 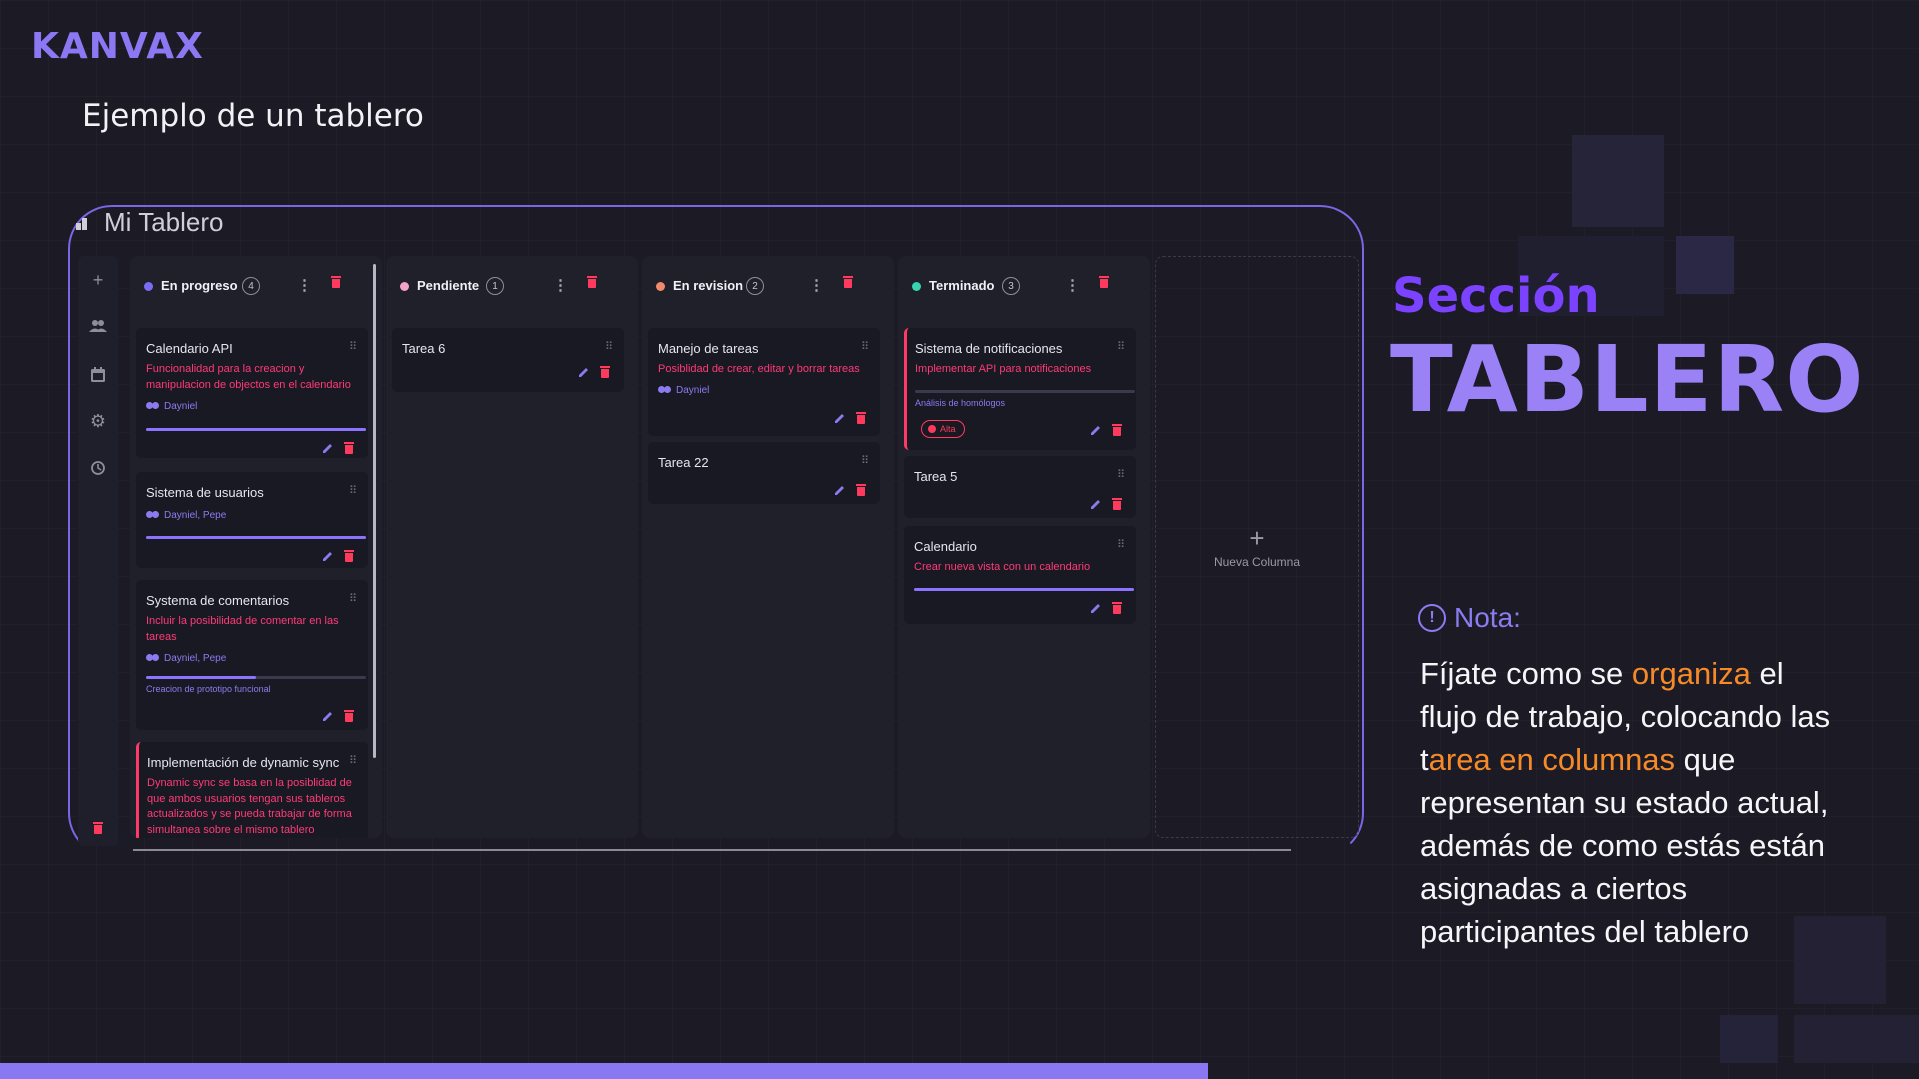 I want to click on card-assignees: Dayniel, so click(x=171, y=406).